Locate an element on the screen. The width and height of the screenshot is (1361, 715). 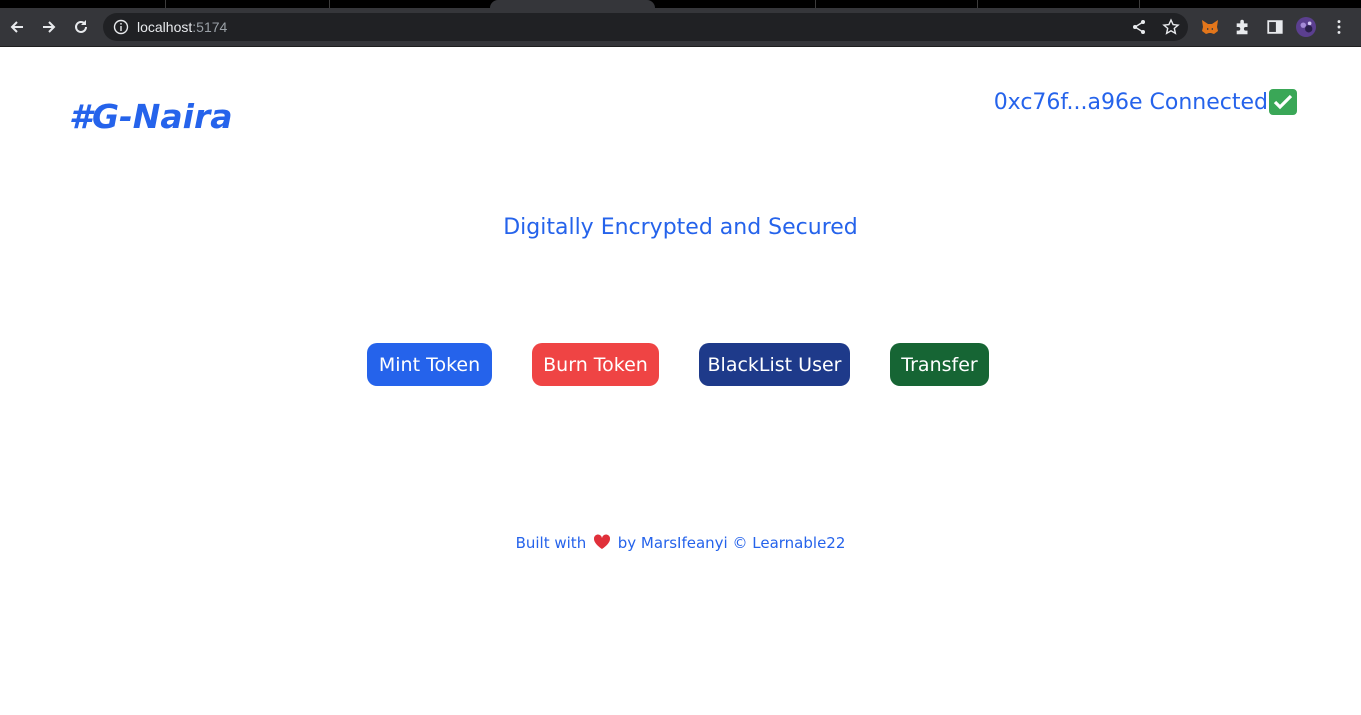
address-url: localhost:5174 is located at coordinates (182, 27).